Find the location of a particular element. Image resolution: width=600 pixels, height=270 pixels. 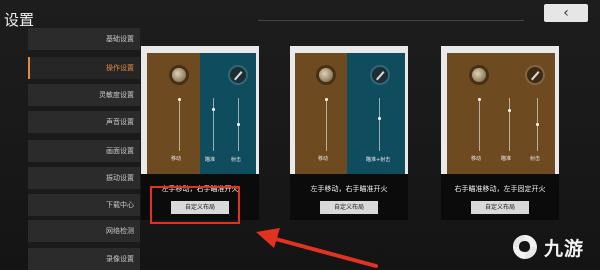

sidebar-item-label: 灵敏度设置 is located at coordinates (116, 95).